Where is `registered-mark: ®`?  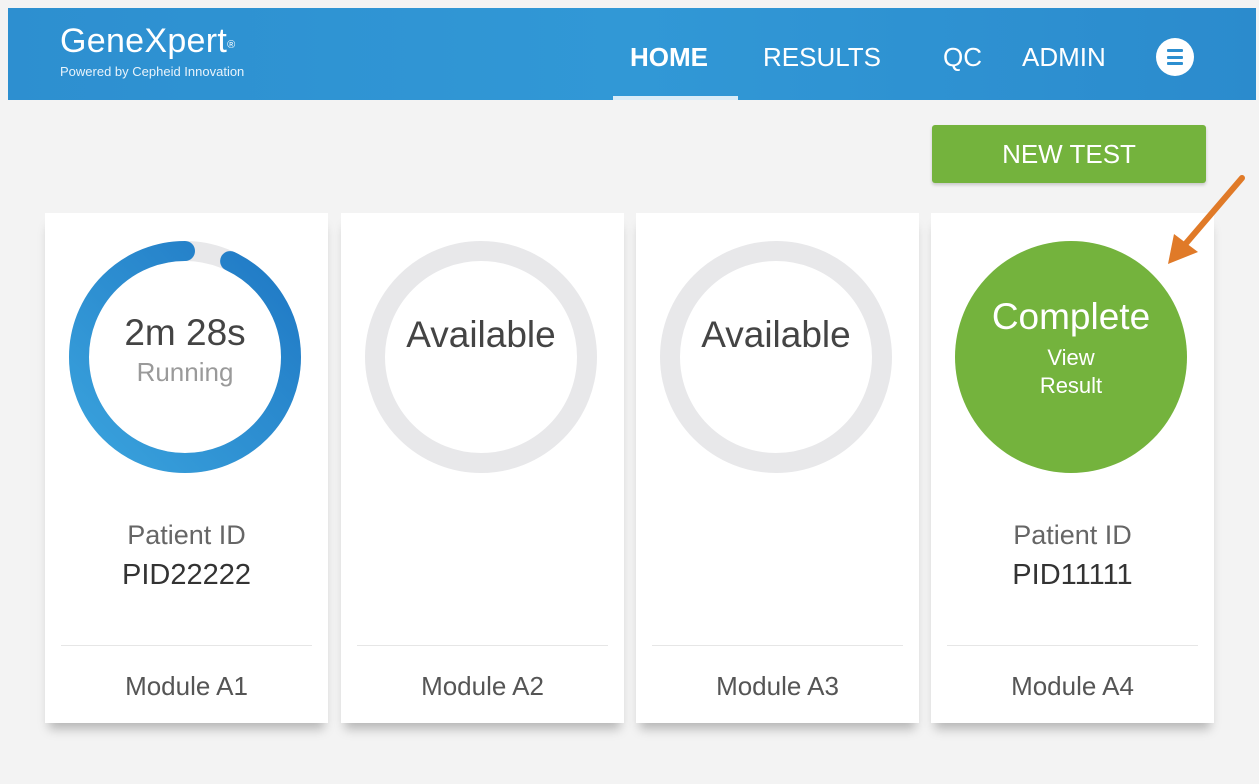
registered-mark: ® is located at coordinates (231, 45).